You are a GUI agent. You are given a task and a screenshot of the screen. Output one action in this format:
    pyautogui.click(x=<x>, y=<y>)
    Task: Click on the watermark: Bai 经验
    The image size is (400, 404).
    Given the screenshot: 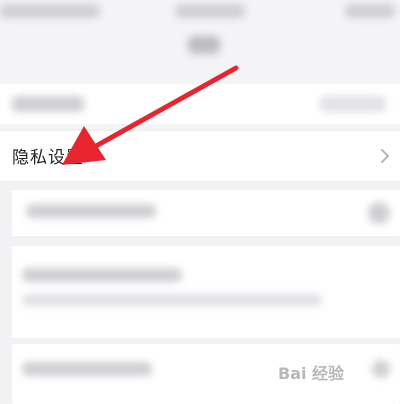 What is the action you would take?
    pyautogui.click(x=339, y=373)
    